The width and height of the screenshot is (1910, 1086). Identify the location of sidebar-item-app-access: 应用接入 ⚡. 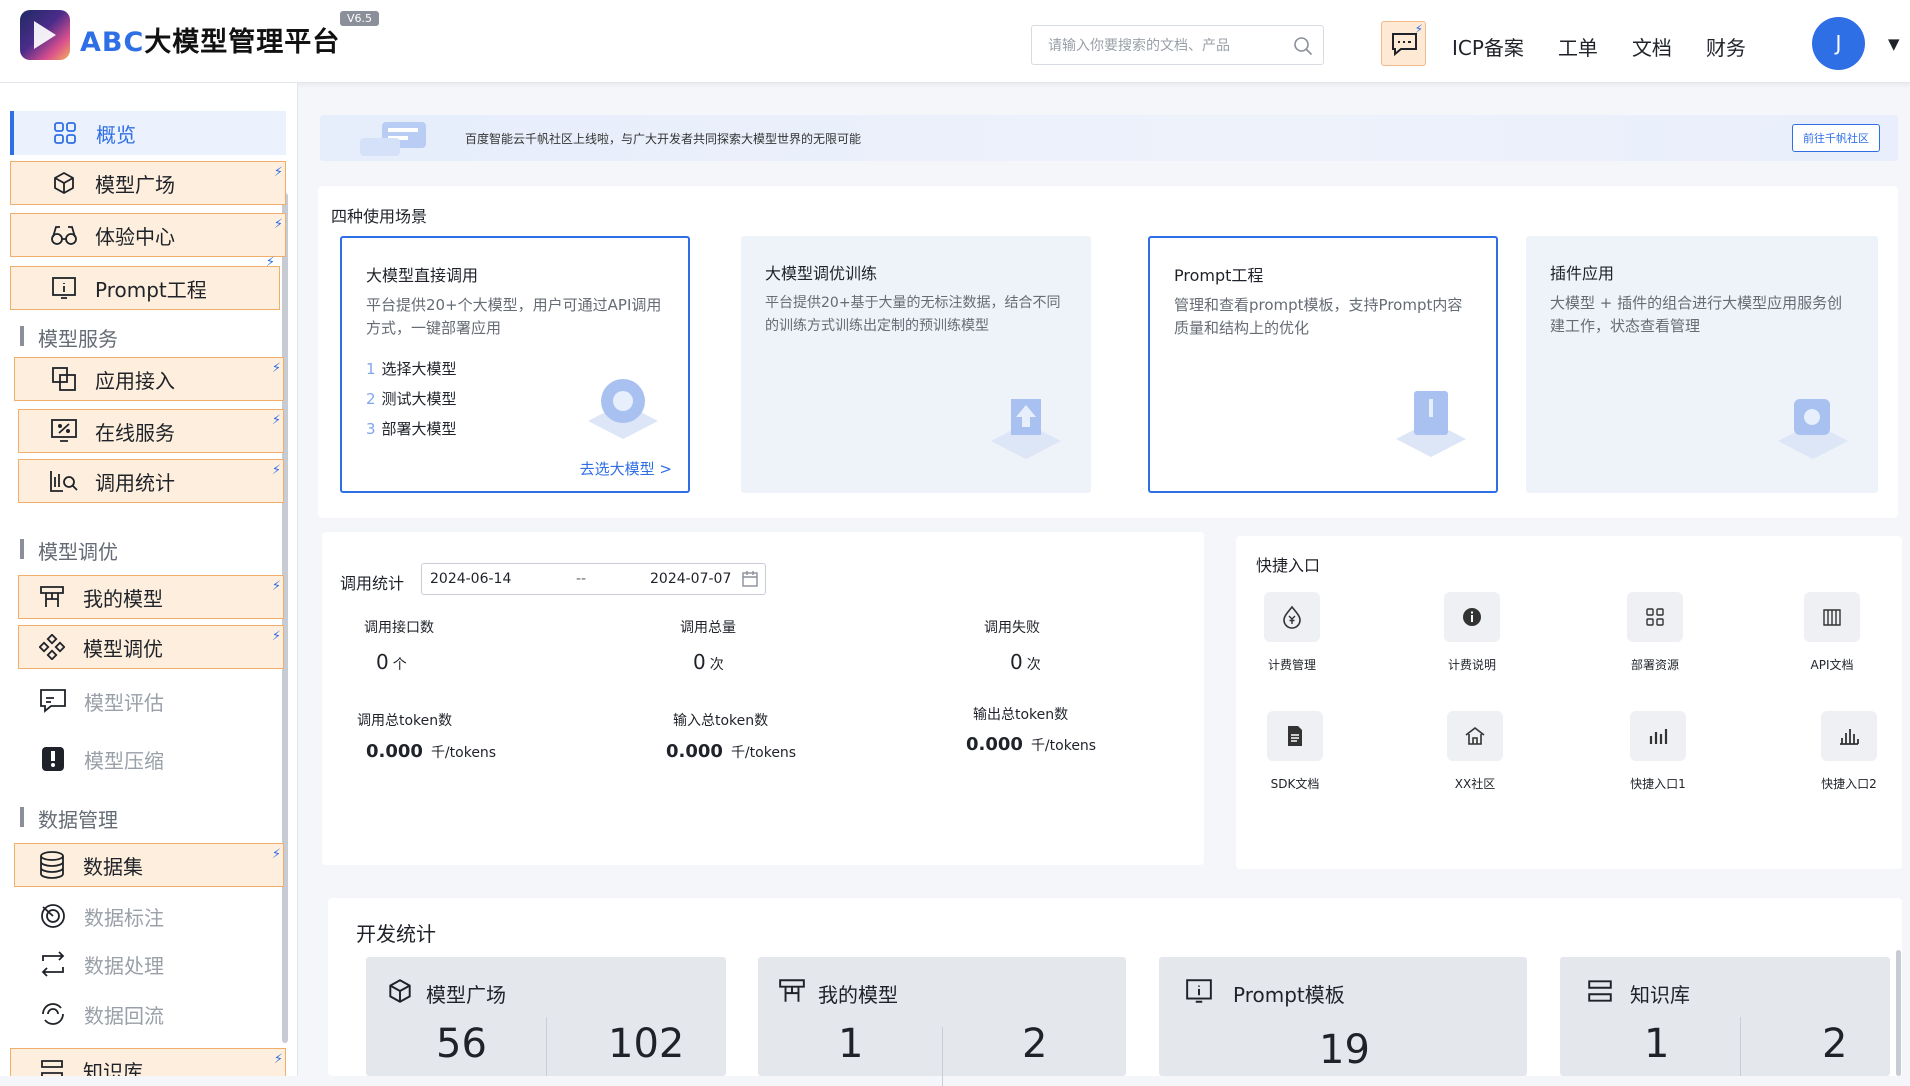
(149, 379).